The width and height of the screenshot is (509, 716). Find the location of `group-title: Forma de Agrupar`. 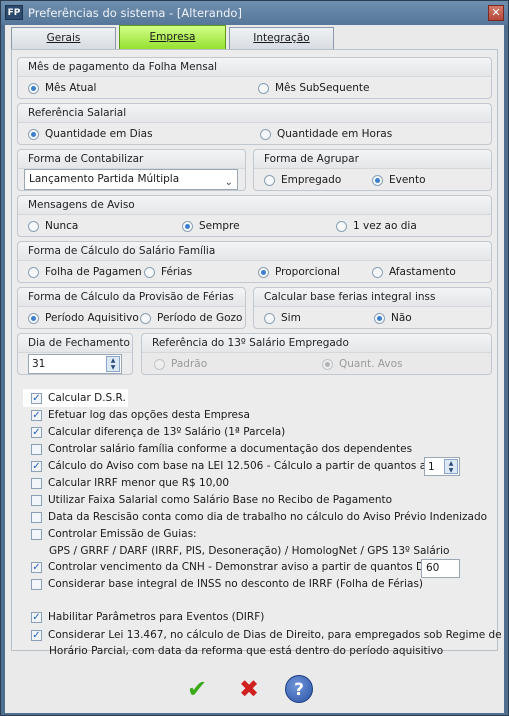

group-title: Forma de Agrupar is located at coordinates (372, 159).